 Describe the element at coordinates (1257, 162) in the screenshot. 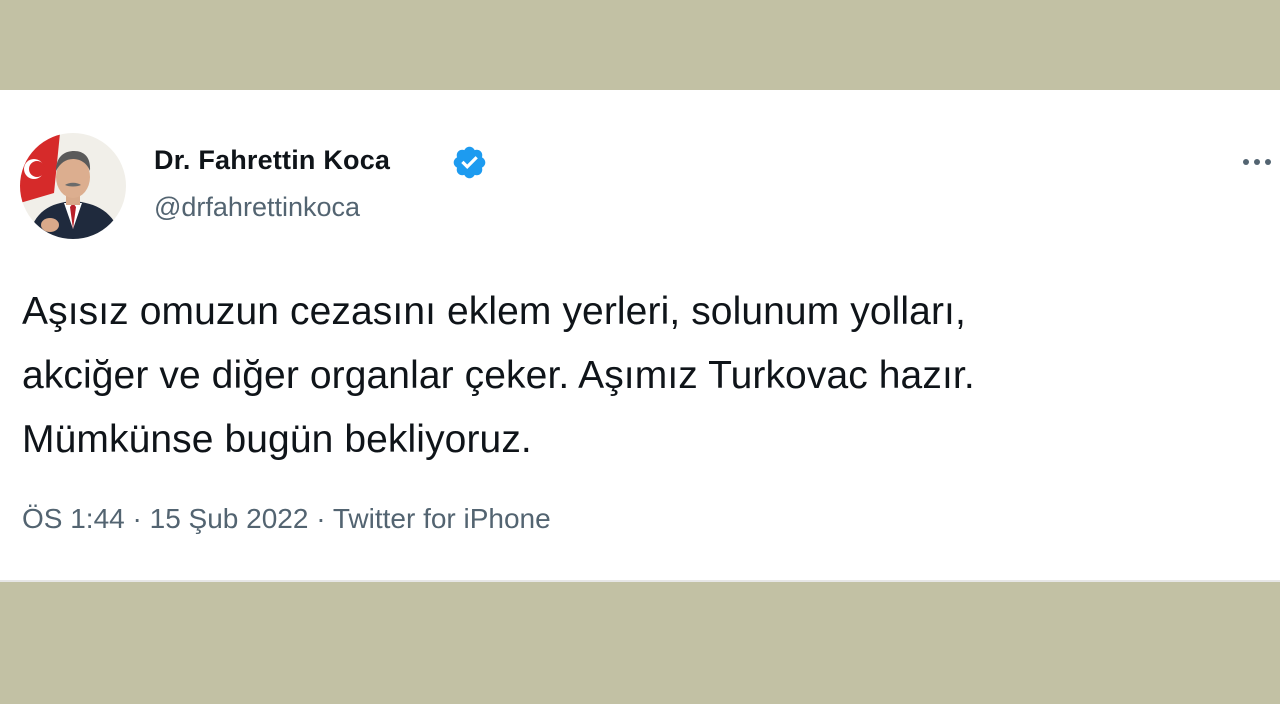

I see `more-options-icon` at that location.